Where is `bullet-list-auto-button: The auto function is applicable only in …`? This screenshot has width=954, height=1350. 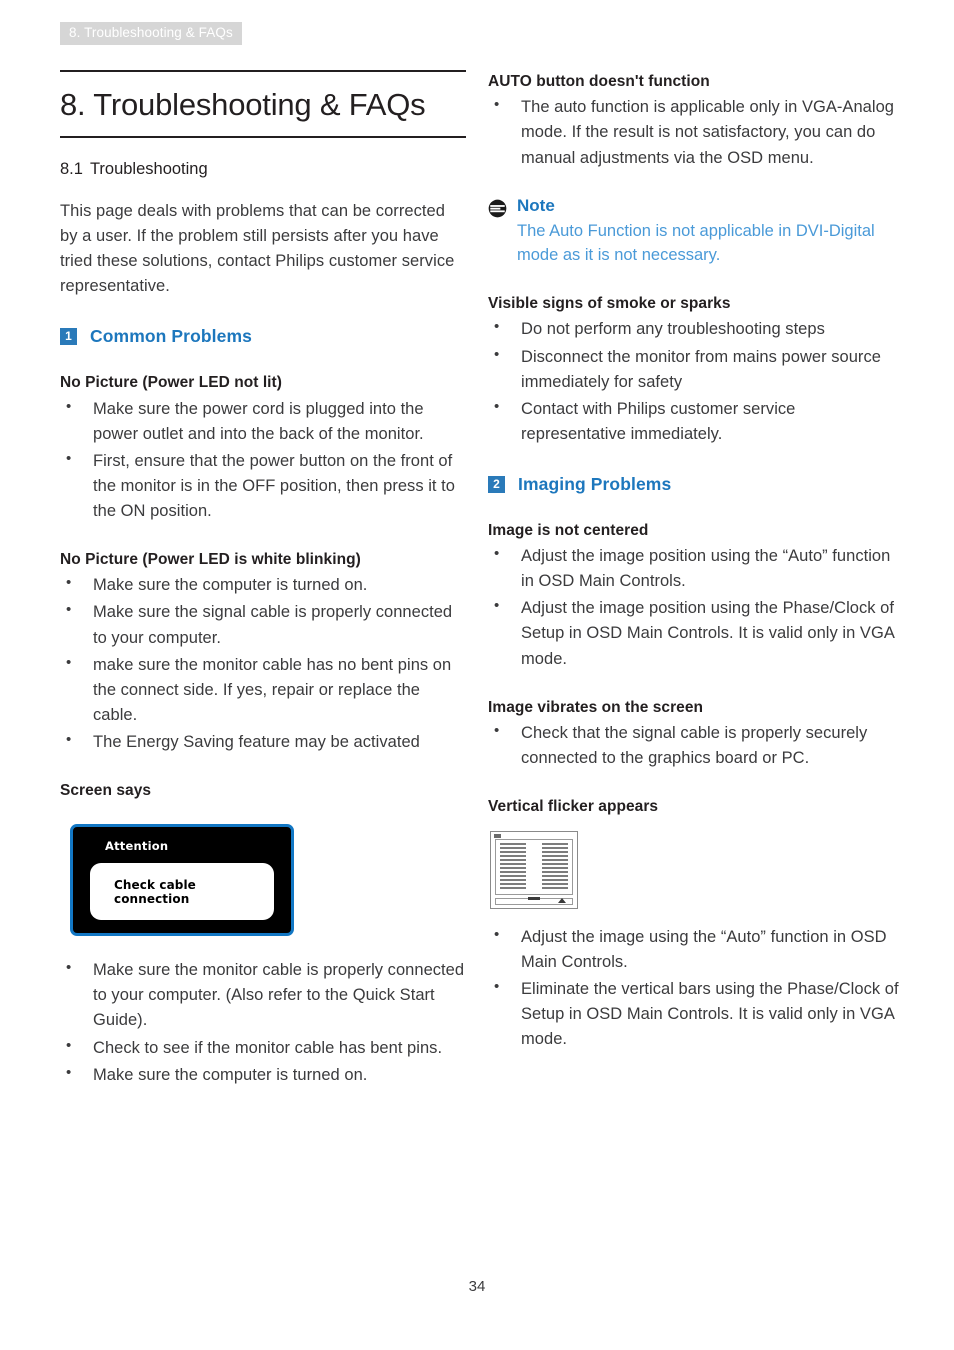 bullet-list-auto-button: The auto function is applicable only in … is located at coordinates (694, 132).